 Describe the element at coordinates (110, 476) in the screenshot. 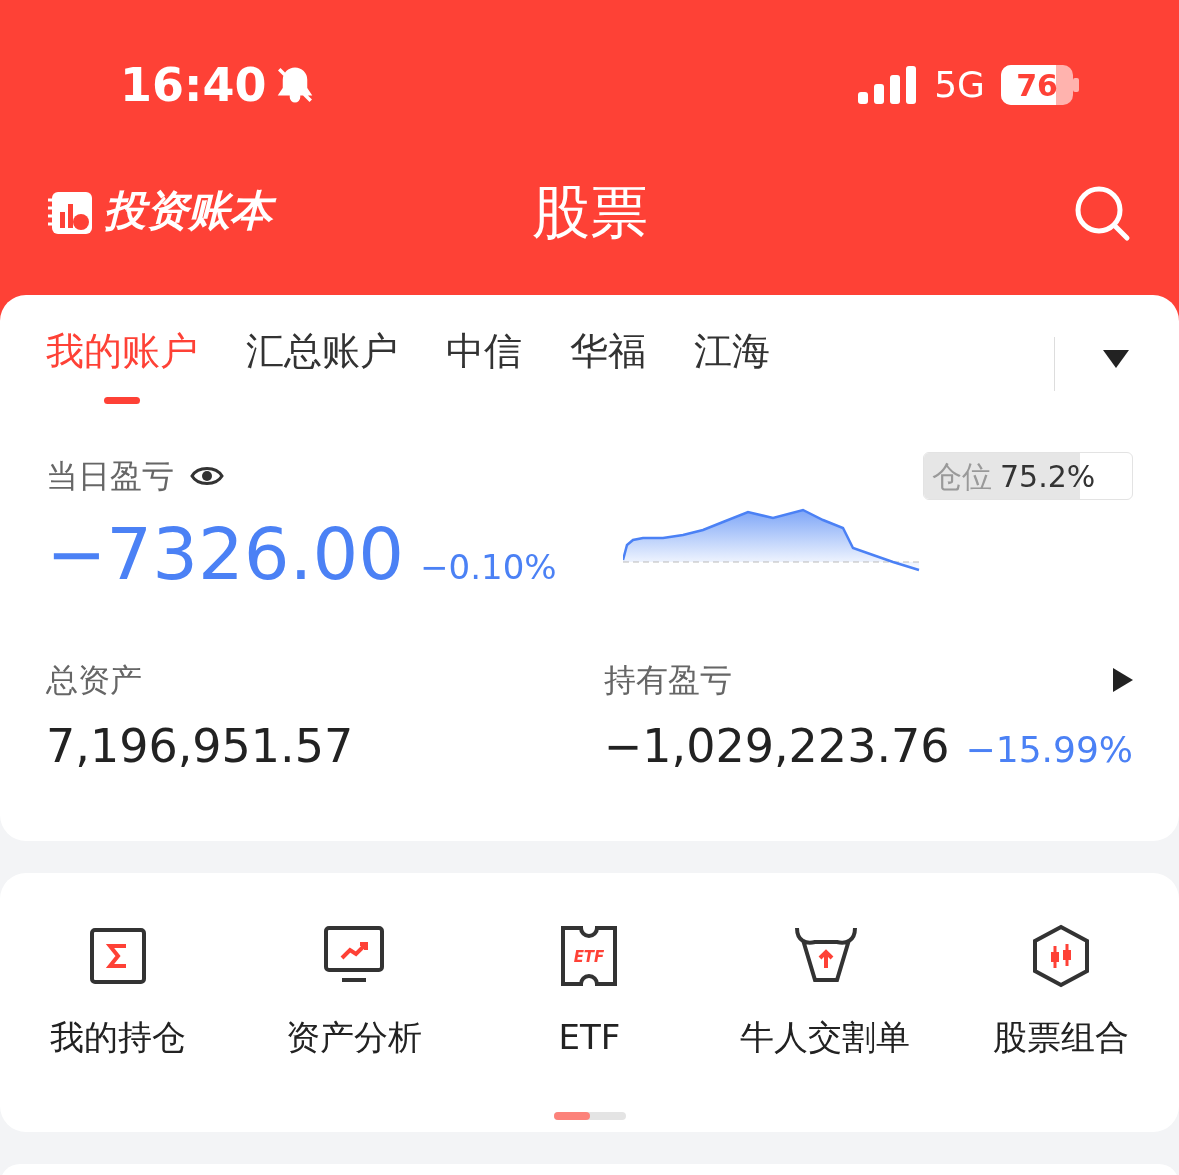

I see `daily-pnl-label: 当日盈亏` at that location.